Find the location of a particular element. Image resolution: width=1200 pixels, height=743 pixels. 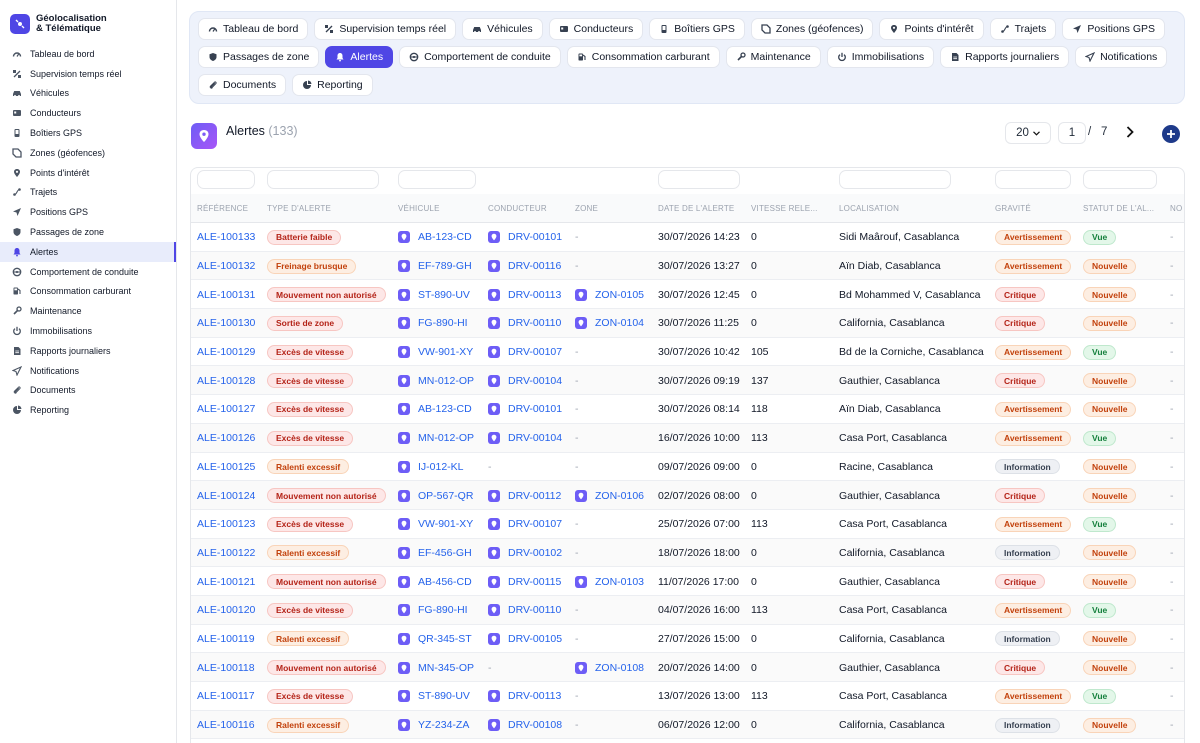

reference-value: ALE-100131 is located at coordinates (226, 295).